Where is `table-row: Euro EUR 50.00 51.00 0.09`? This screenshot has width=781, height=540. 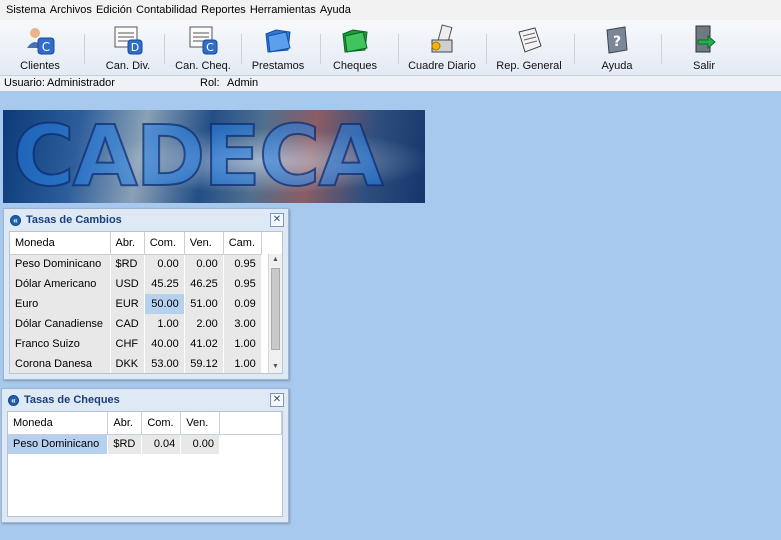 table-row: Euro EUR 50.00 51.00 0.09 is located at coordinates (136, 304).